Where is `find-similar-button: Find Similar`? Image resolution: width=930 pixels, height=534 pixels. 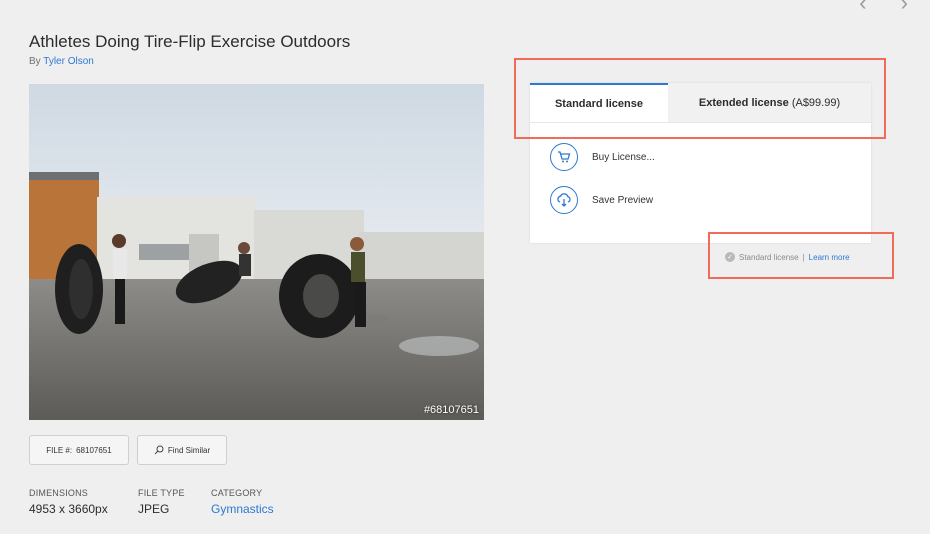
find-similar-button: Find Similar is located at coordinates (182, 450).